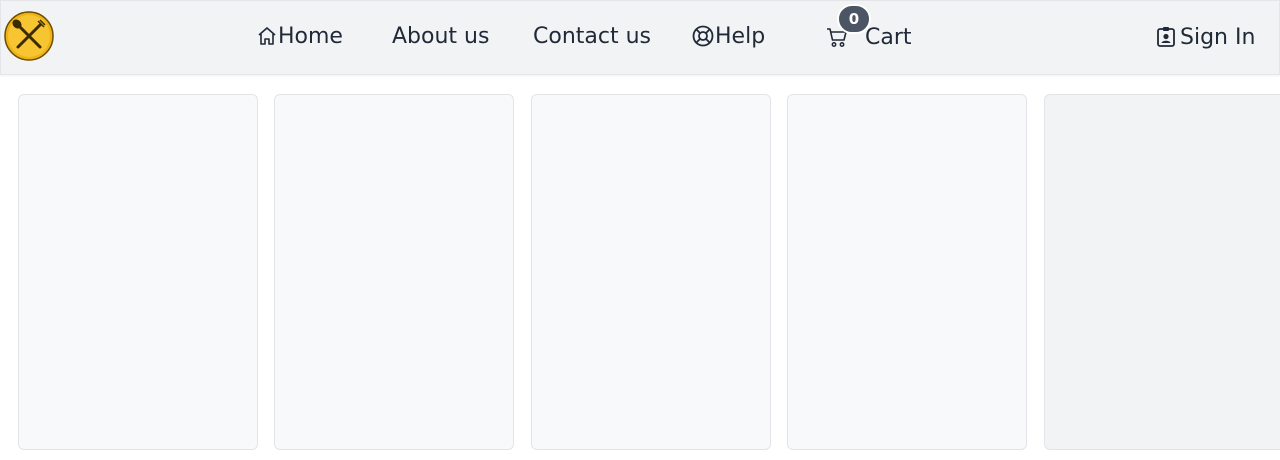  What do you see at coordinates (29, 36) in the screenshot?
I see `logo-icon` at bounding box center [29, 36].